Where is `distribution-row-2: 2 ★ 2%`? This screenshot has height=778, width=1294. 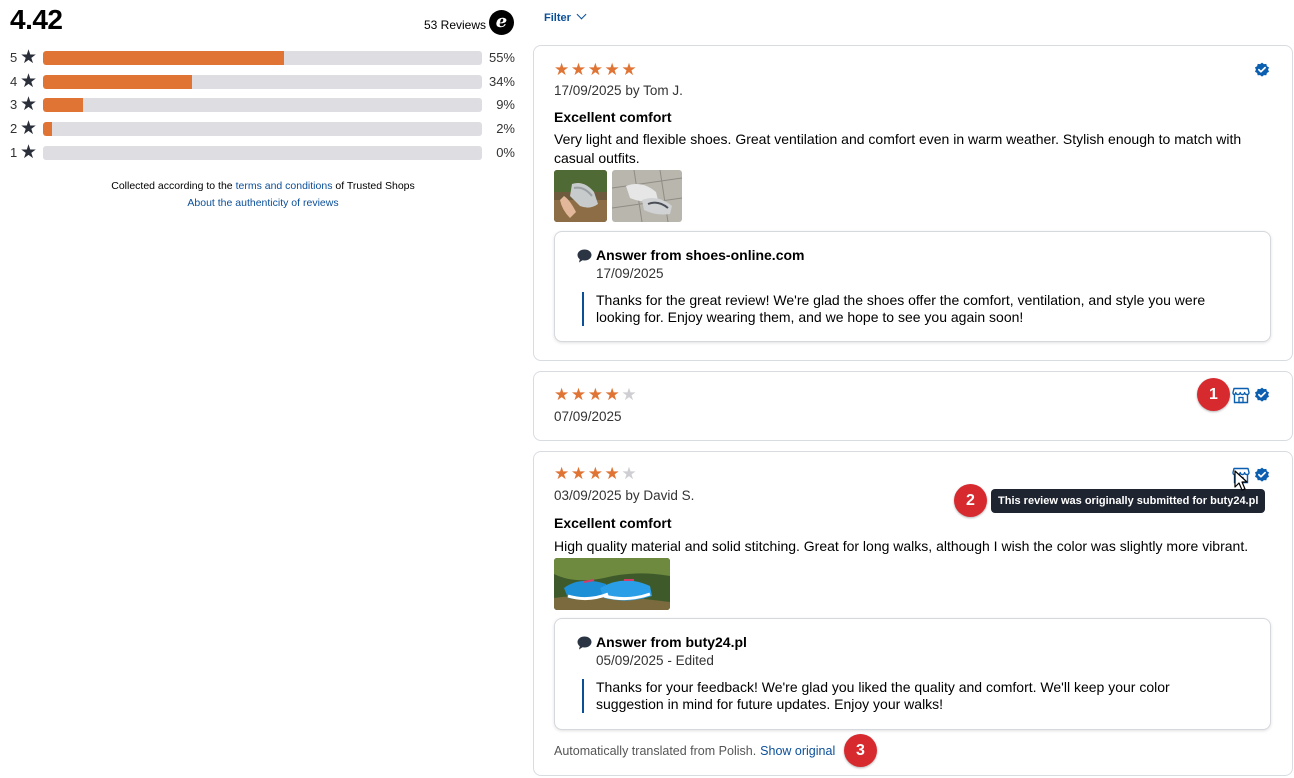 distribution-row-2: 2 ★ 2% is located at coordinates (265, 131).